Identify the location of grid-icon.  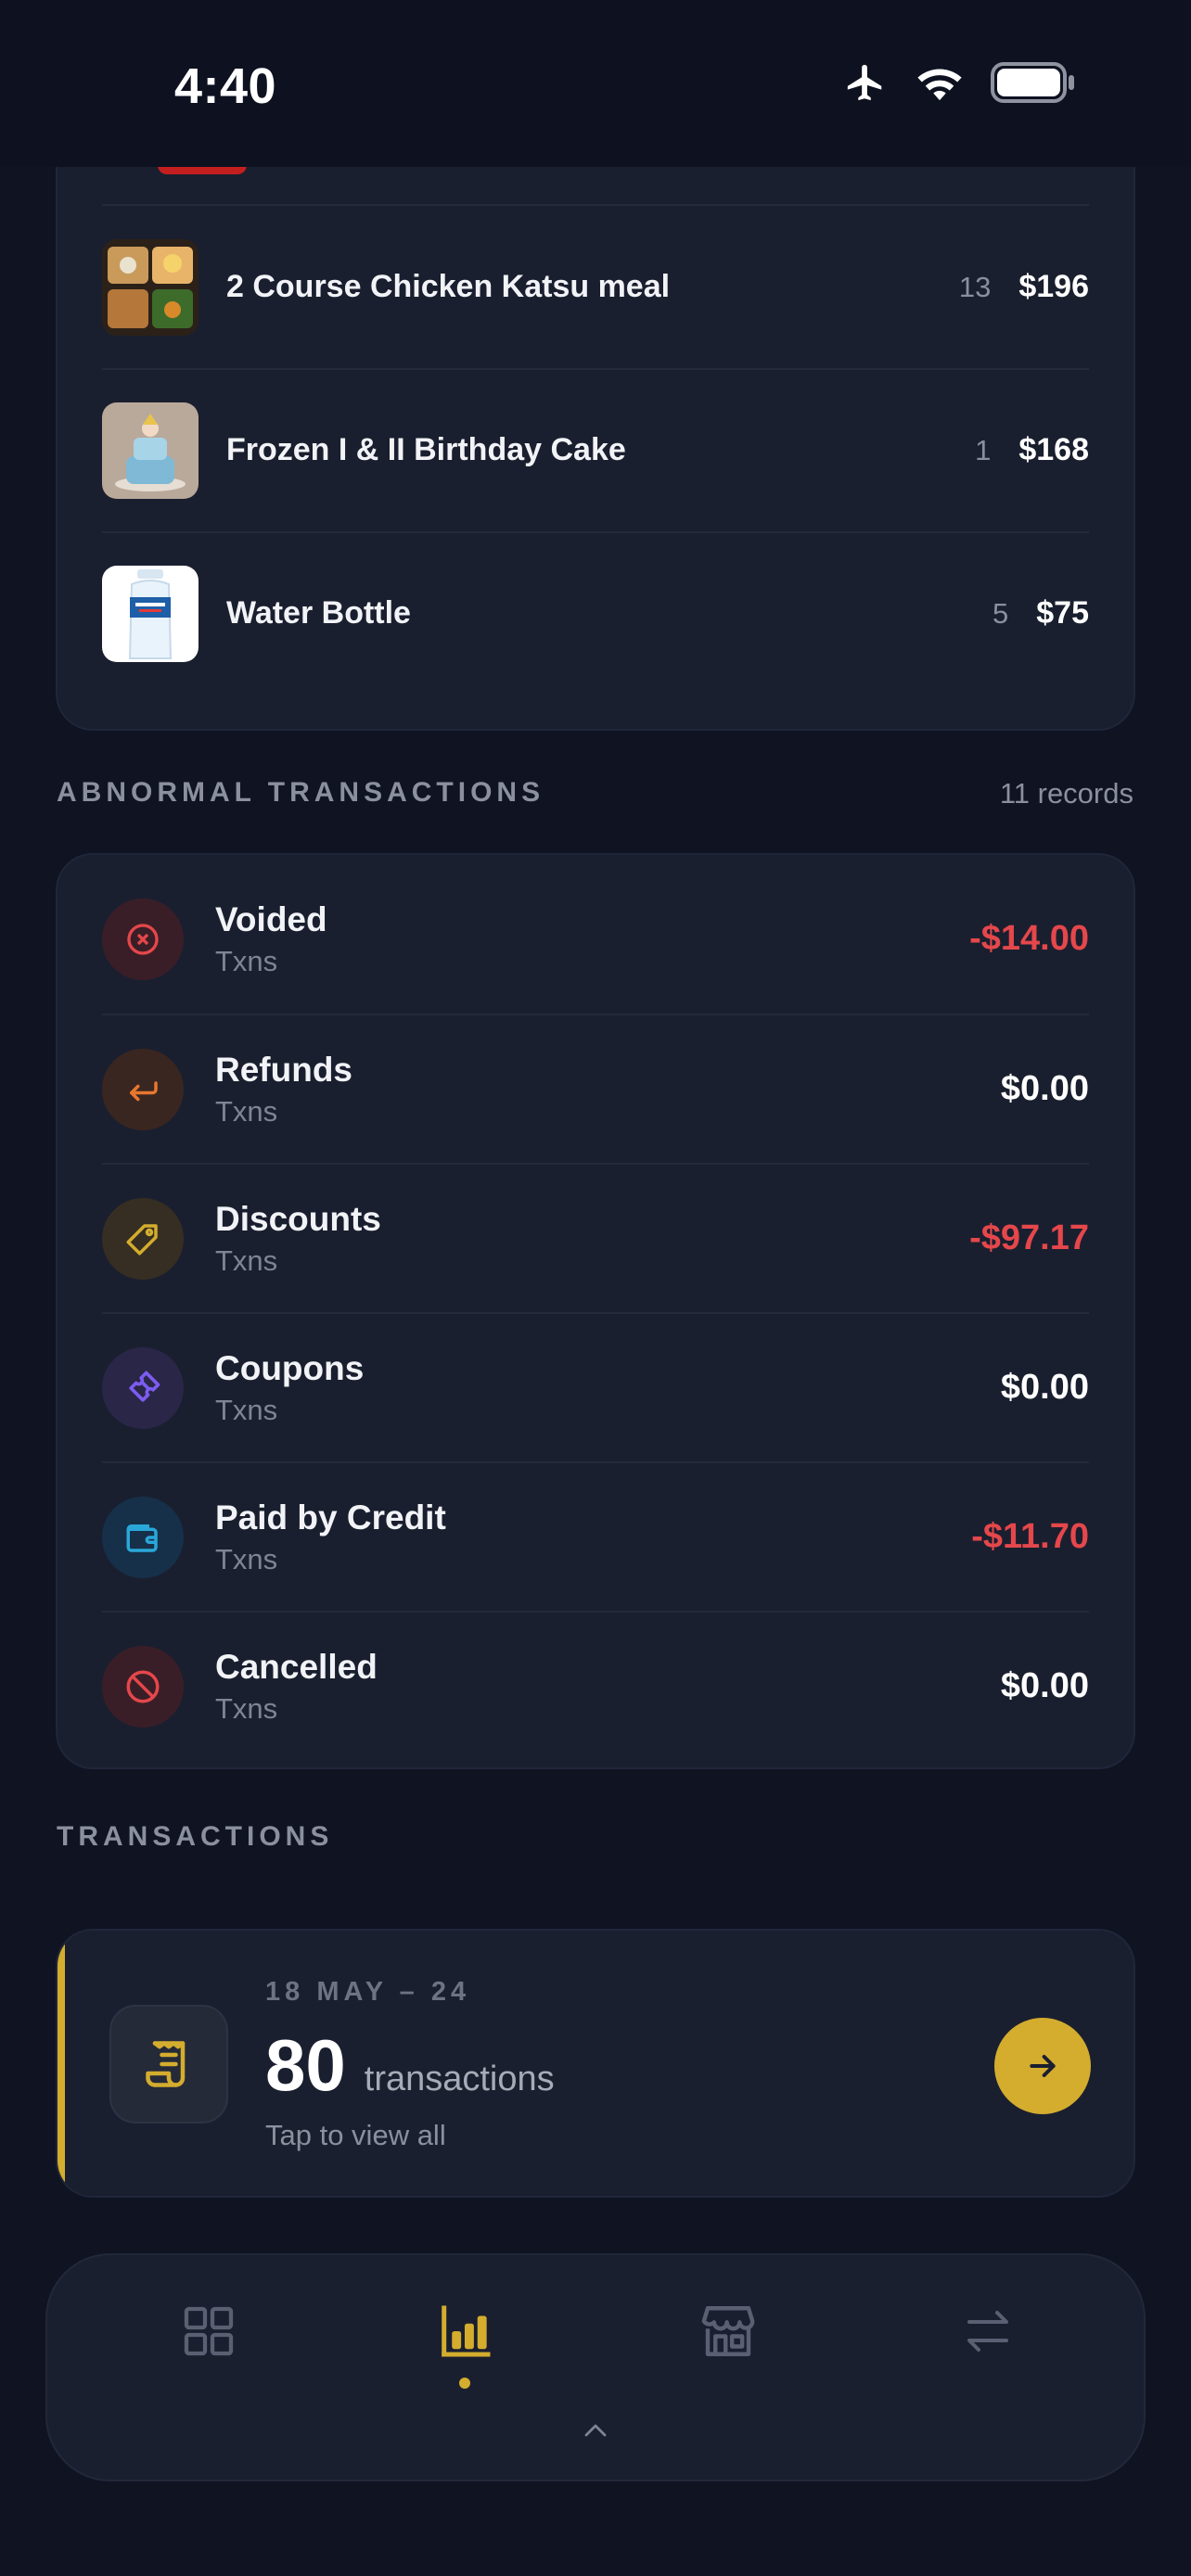
(209, 2331).